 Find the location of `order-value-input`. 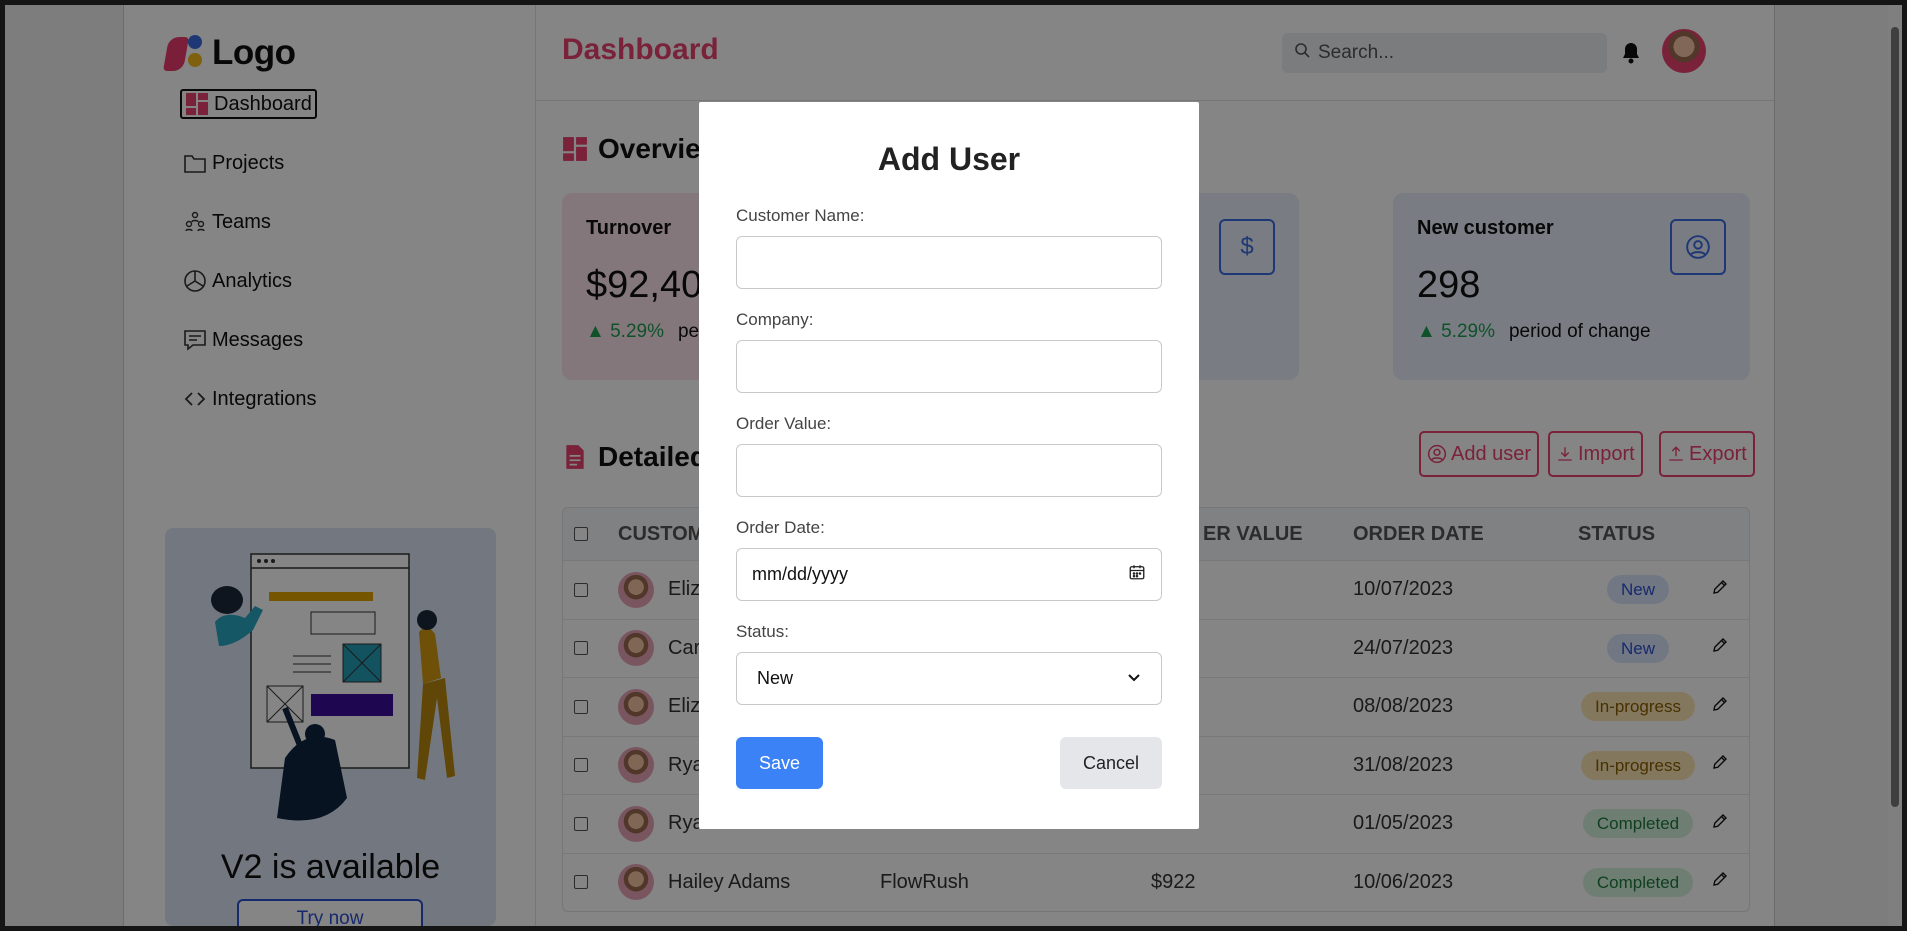

order-value-input is located at coordinates (949, 470).